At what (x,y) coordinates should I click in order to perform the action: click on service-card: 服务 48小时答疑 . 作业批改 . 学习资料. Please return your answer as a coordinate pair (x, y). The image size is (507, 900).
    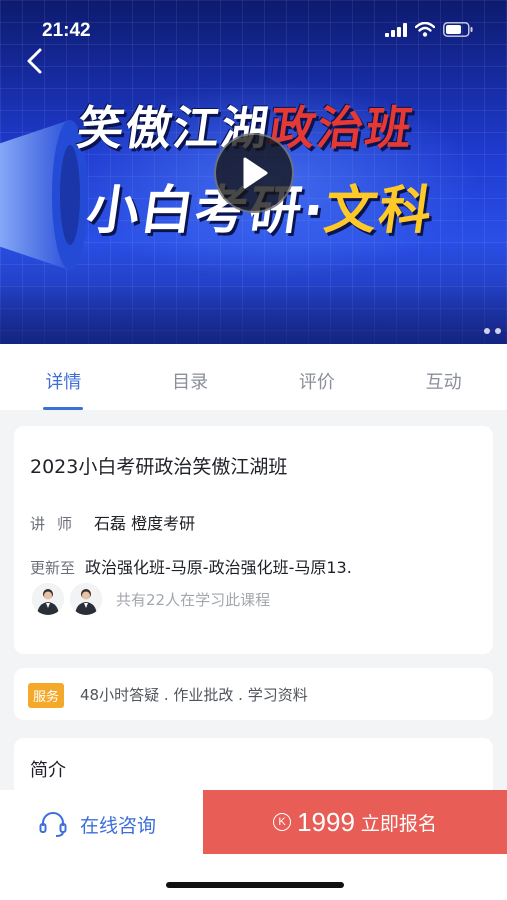
    Looking at the image, I should click on (253, 694).